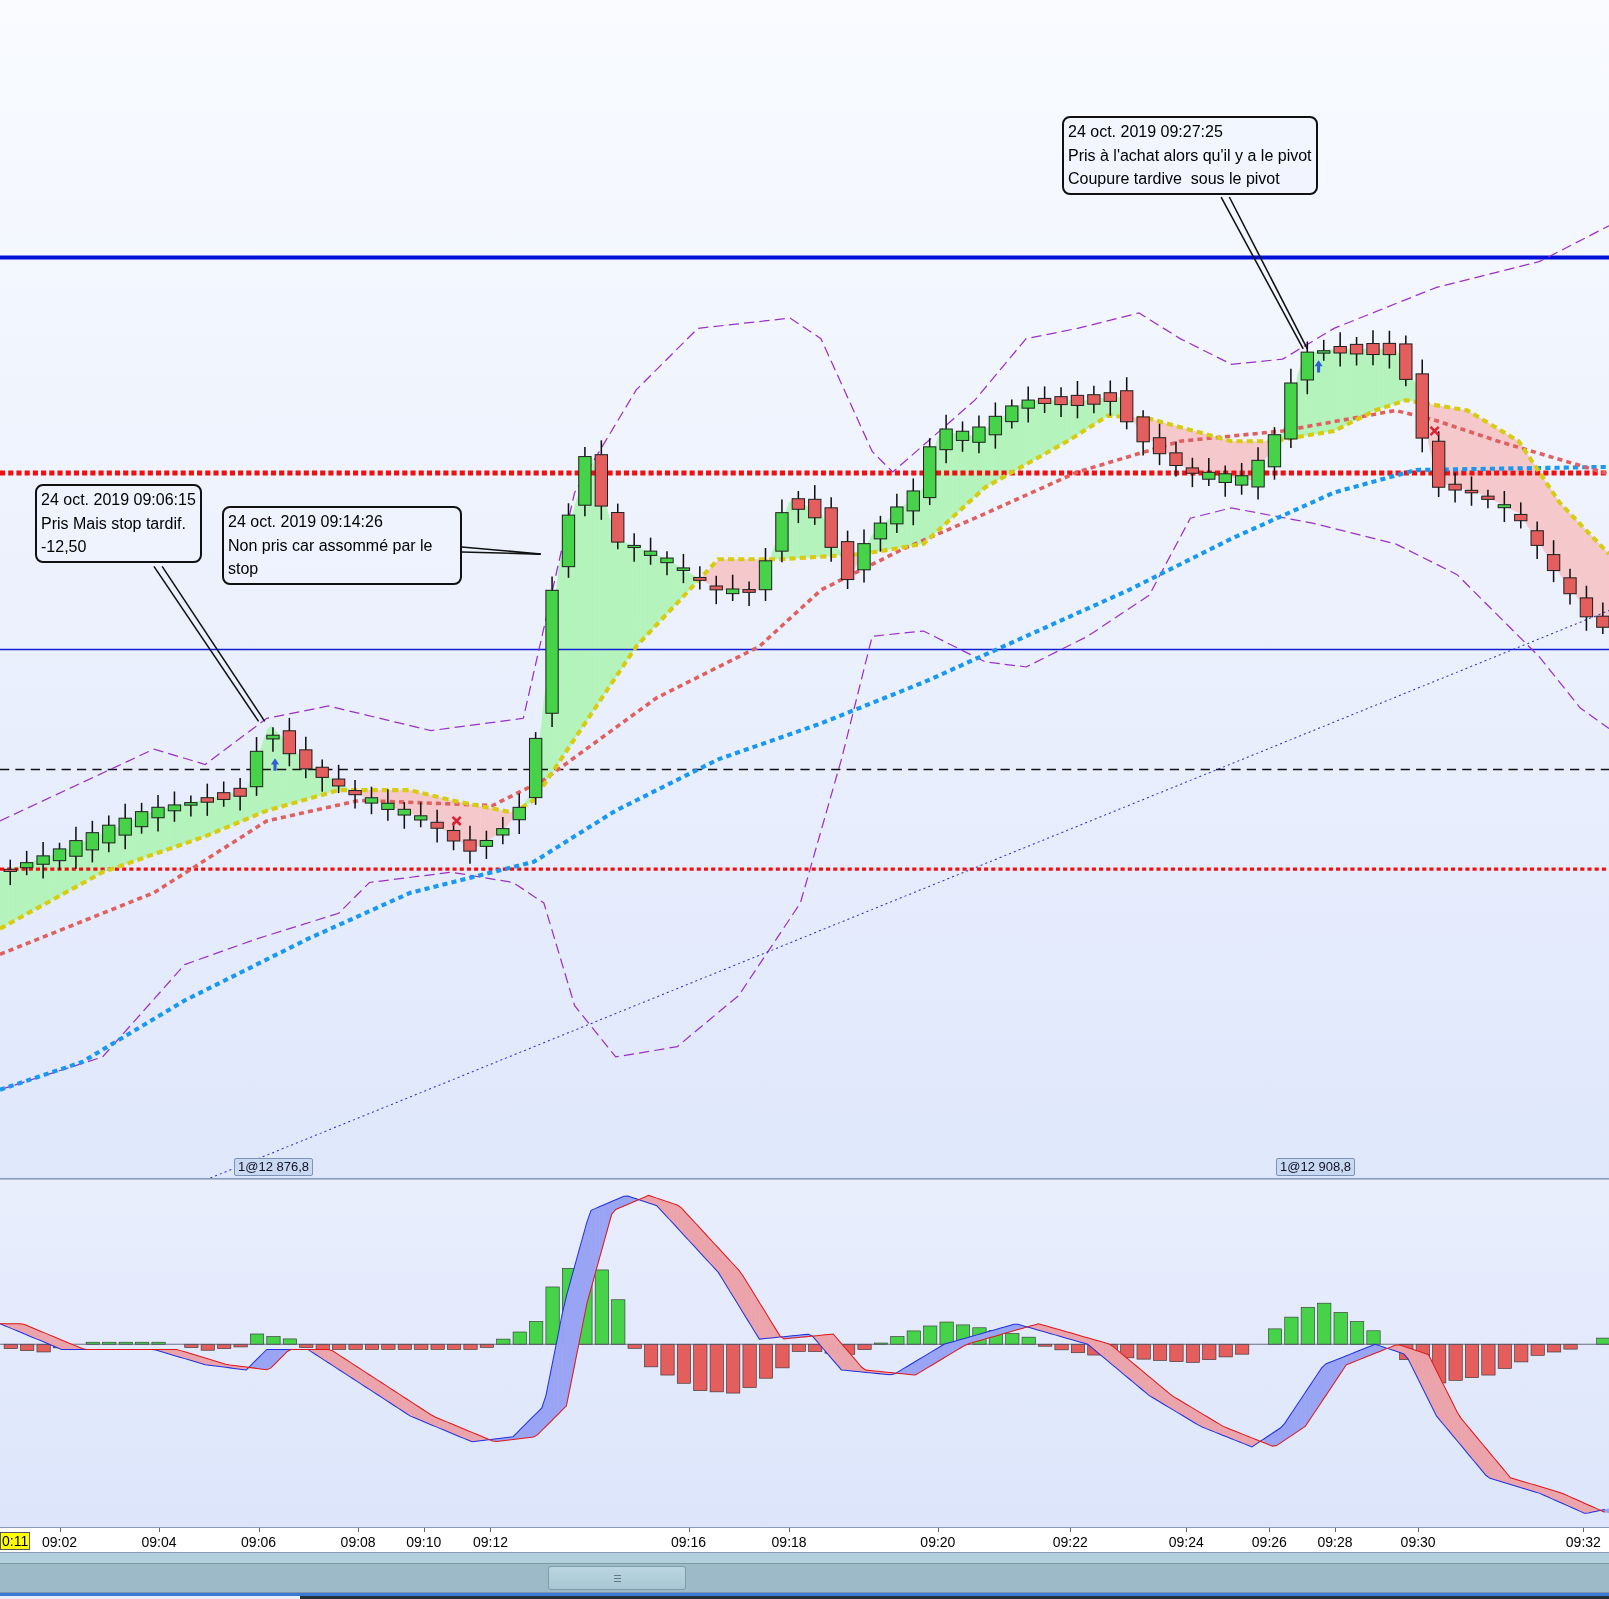 This screenshot has width=1609, height=1599. I want to click on callout-date: 24 oct. 2019 09:27:25, so click(1146, 132).